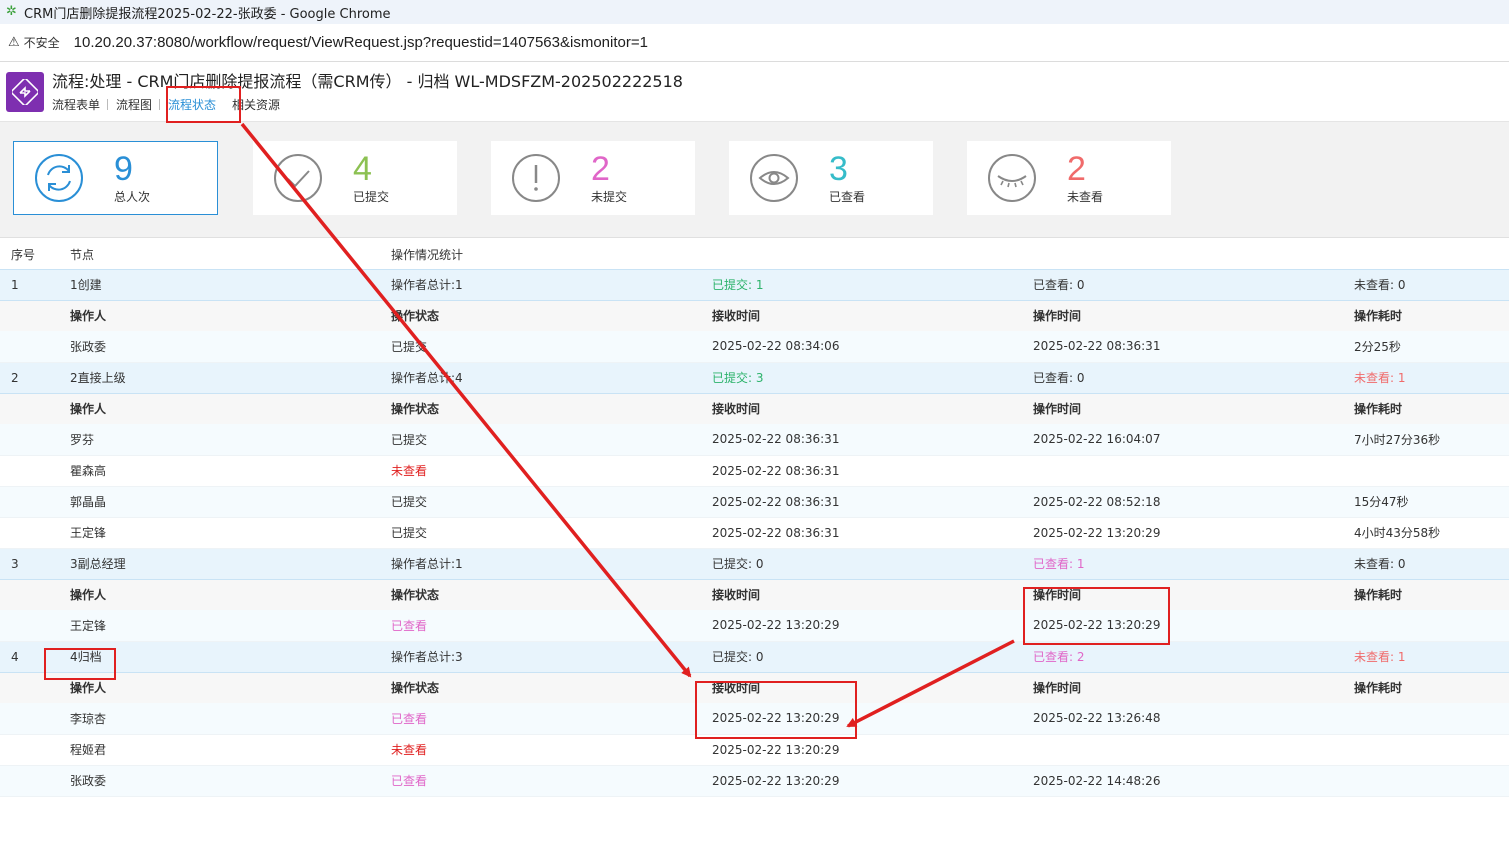  I want to click on operator-col-header: 接收时间, so click(861, 594).